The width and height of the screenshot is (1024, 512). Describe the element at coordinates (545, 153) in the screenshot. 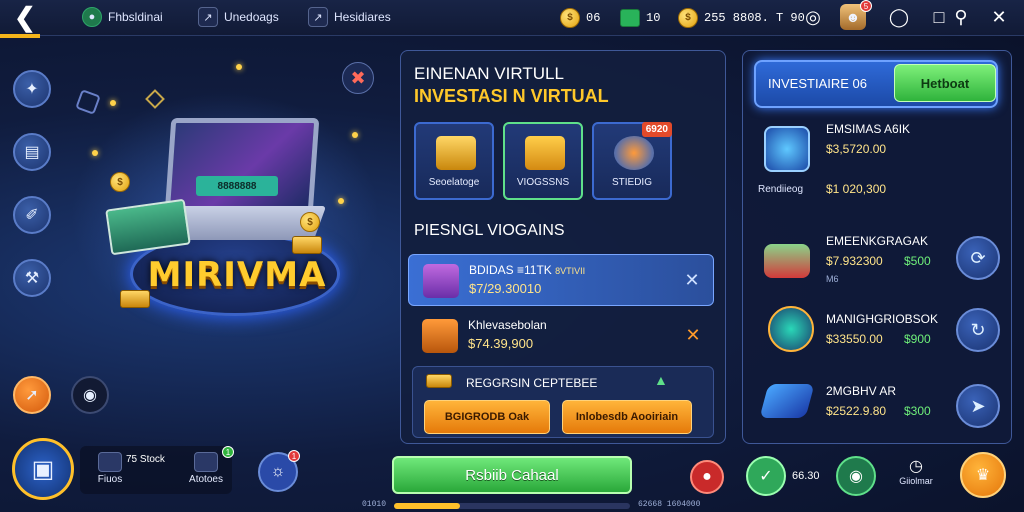

I see `gold-crate-icon` at that location.